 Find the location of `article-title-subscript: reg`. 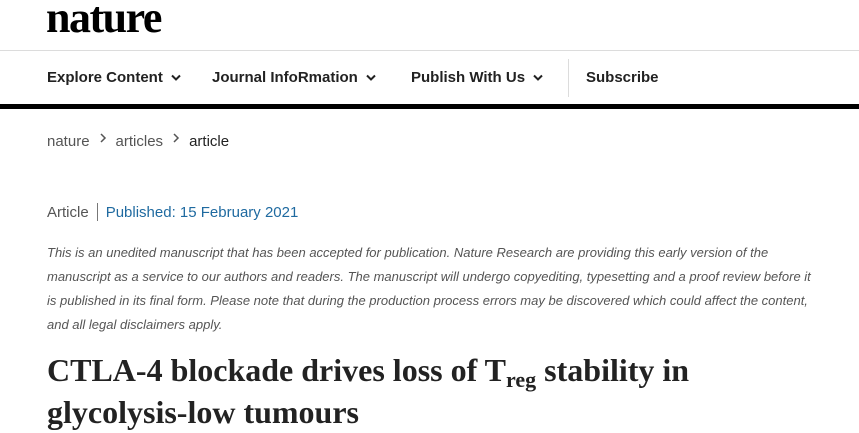

article-title-subscript: reg is located at coordinates (521, 379).